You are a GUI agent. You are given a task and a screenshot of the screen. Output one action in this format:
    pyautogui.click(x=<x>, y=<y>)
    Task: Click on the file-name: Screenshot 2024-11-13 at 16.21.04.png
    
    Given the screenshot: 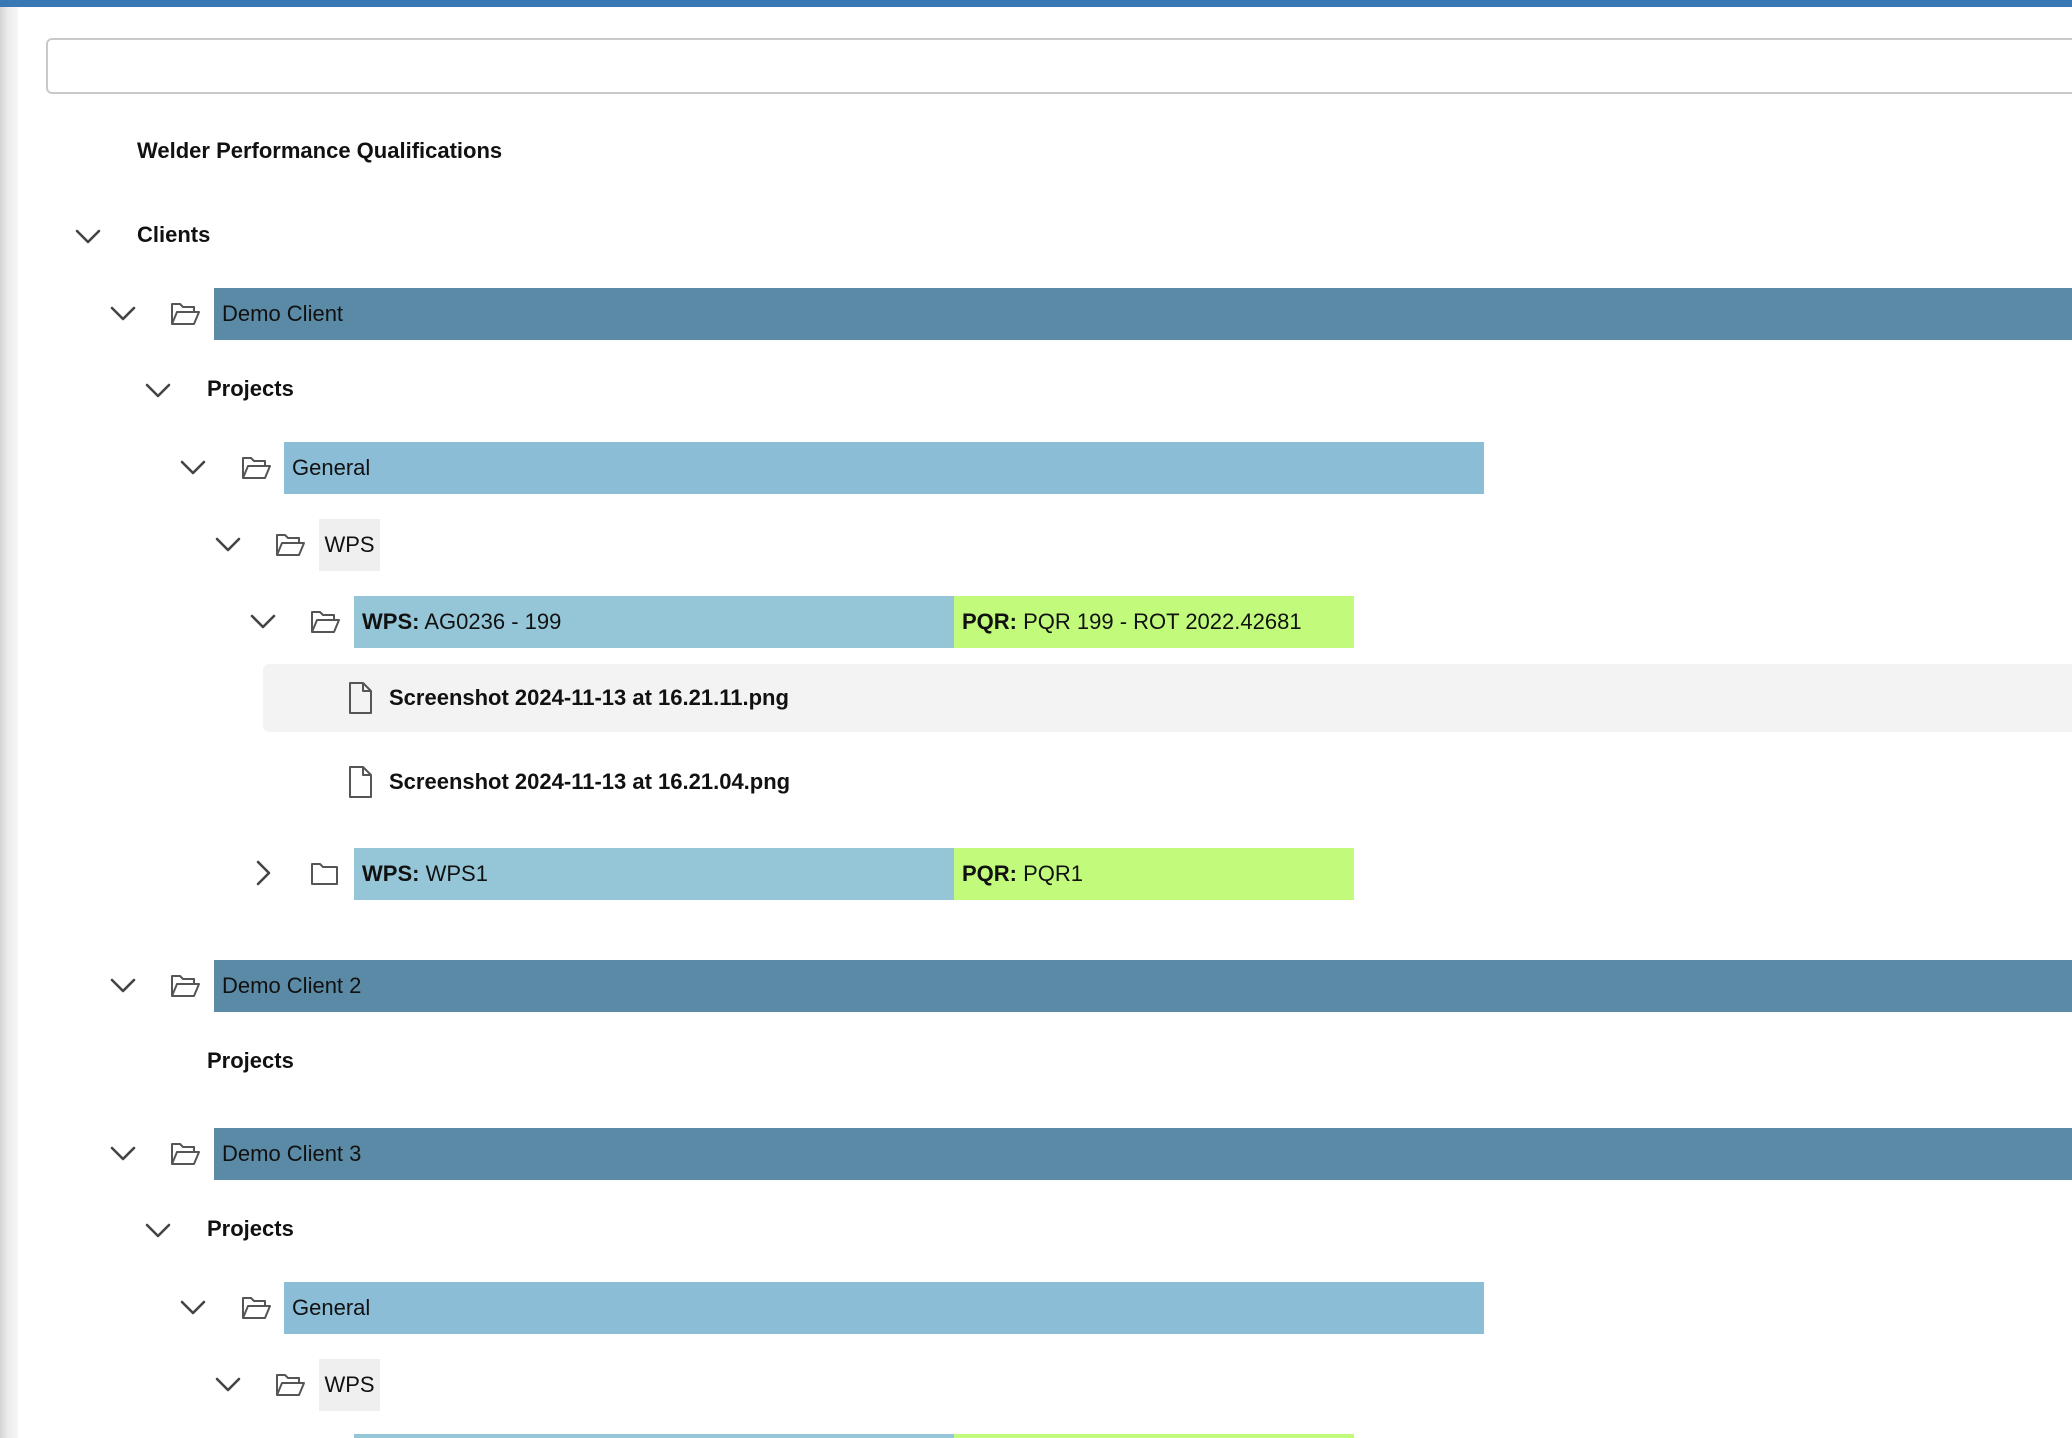 What is the action you would take?
    pyautogui.click(x=589, y=782)
    